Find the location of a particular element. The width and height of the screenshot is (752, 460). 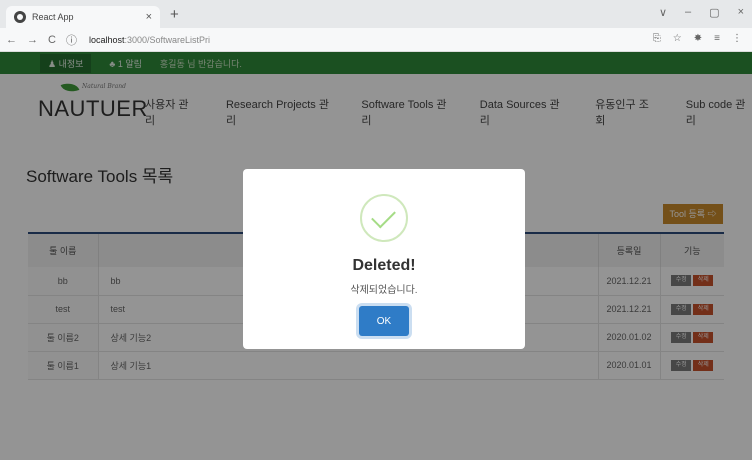

dialog-message: 삭제되었습니다. is located at coordinates (384, 290).